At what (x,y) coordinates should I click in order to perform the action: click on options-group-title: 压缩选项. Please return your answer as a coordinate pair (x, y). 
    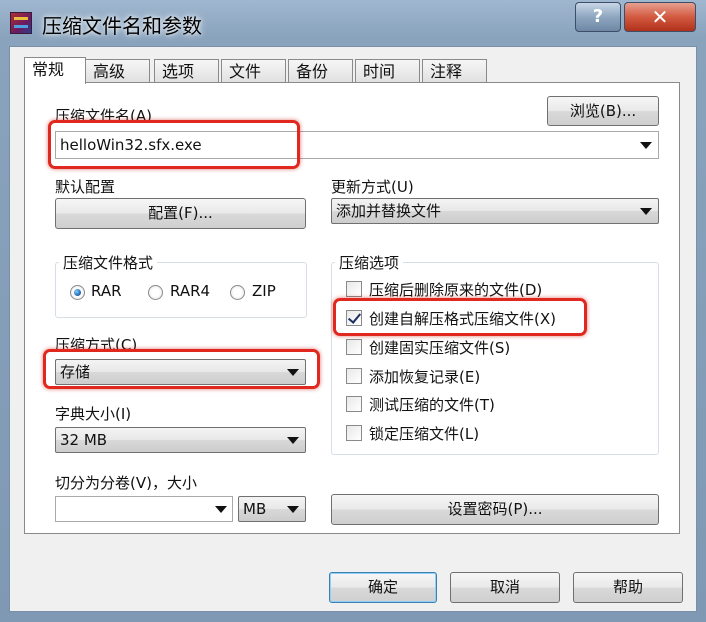
    Looking at the image, I should click on (369, 262).